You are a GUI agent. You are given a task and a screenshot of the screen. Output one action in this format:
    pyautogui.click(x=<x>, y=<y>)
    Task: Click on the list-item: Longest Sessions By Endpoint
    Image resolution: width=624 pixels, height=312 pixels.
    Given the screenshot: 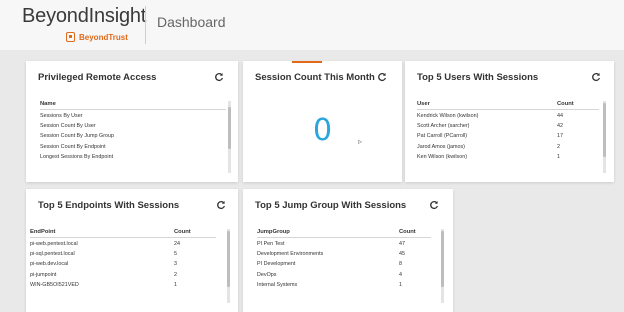 What is the action you would take?
    pyautogui.click(x=133, y=157)
    